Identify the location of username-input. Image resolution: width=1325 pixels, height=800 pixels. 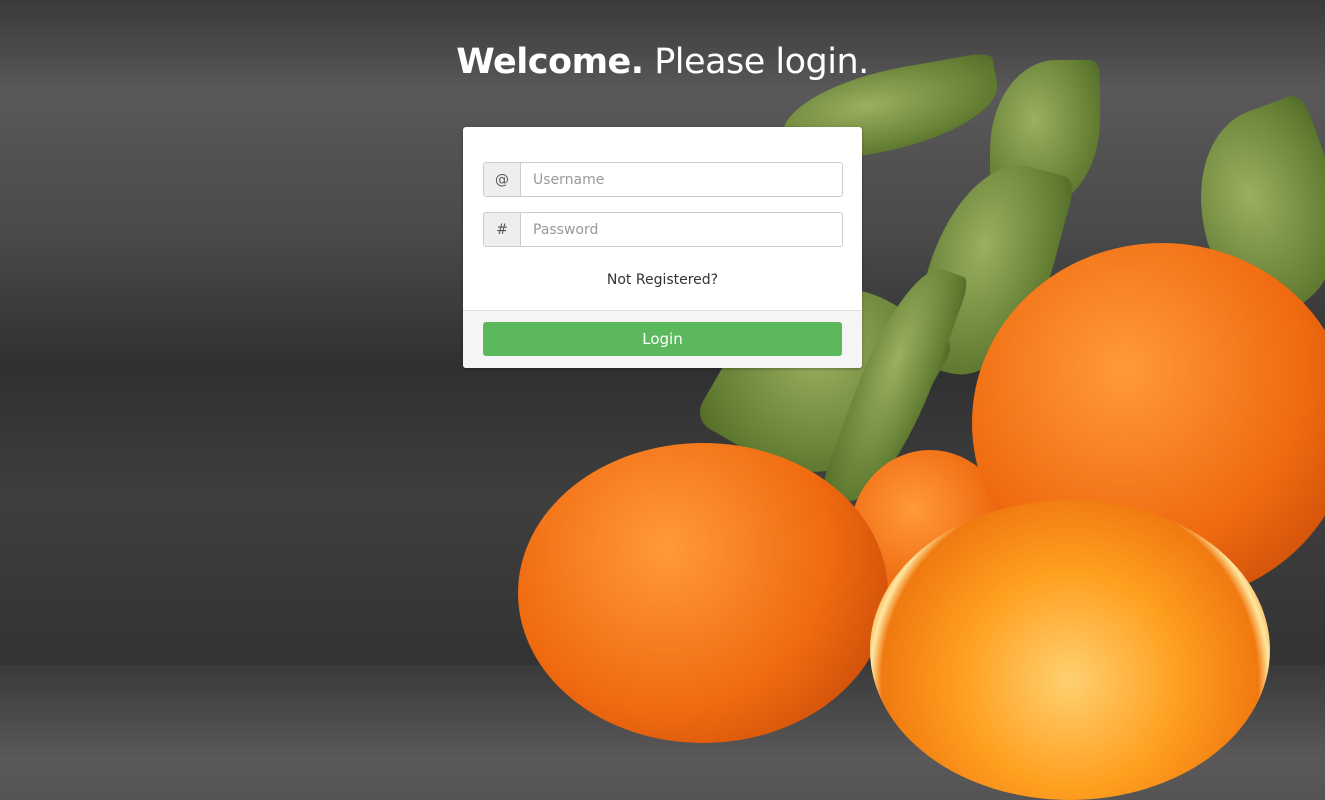
(681, 179).